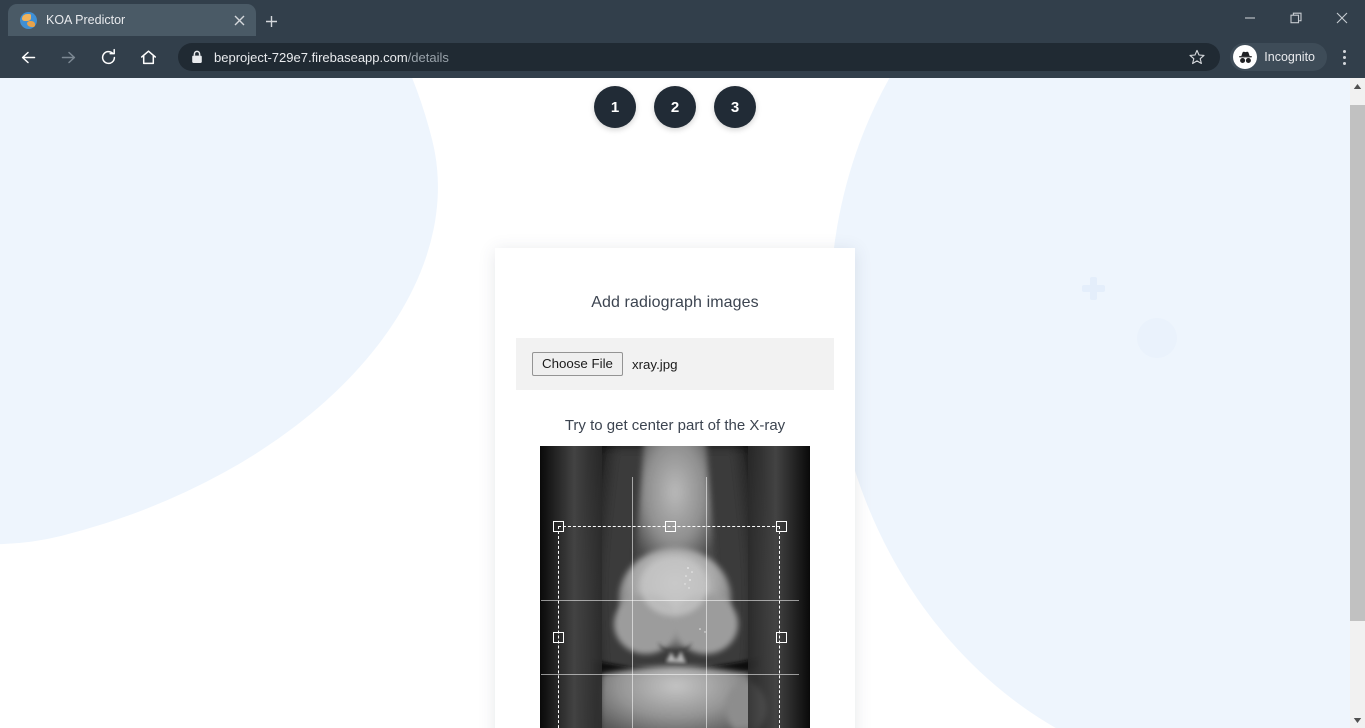  Describe the element at coordinates (675, 107) in the screenshot. I see `step-button-2: 2` at that location.